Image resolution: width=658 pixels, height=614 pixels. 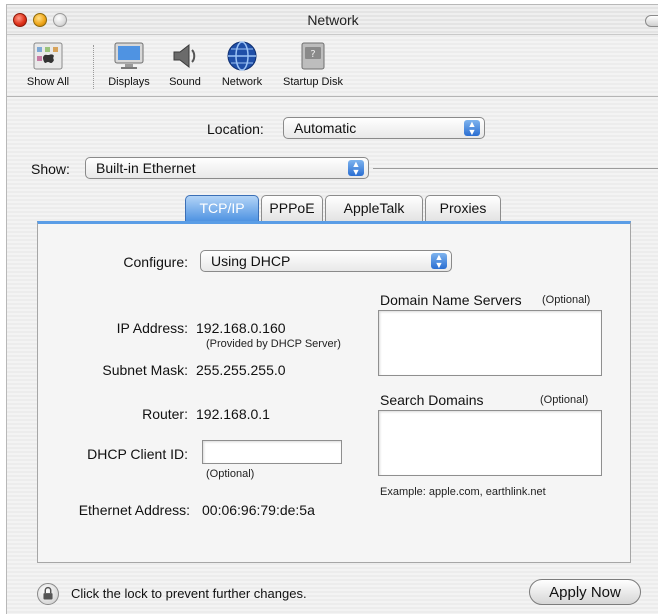 What do you see at coordinates (326, 261) in the screenshot?
I see `configure-popup: Using DHCP ▲ ▼` at bounding box center [326, 261].